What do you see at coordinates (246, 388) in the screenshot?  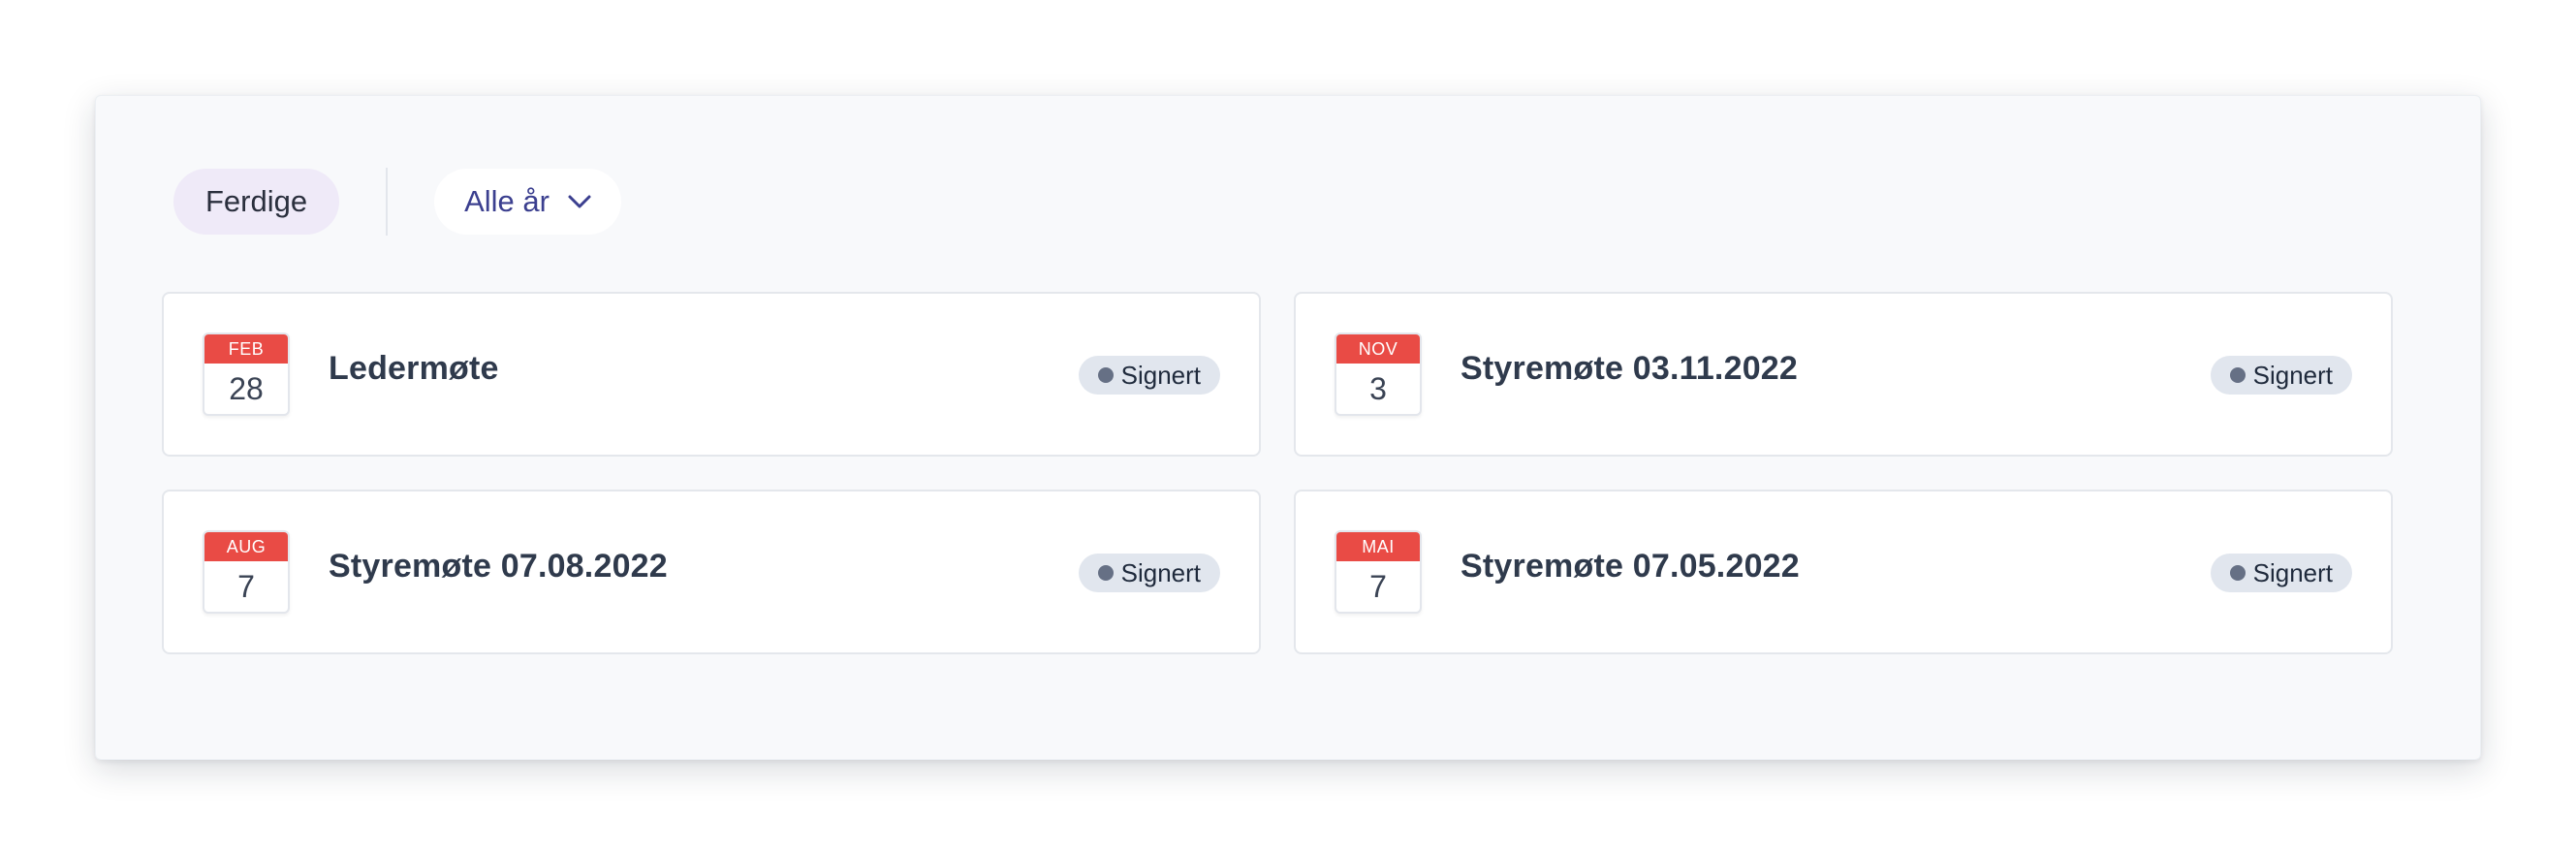 I see `calendar-day: 28` at bounding box center [246, 388].